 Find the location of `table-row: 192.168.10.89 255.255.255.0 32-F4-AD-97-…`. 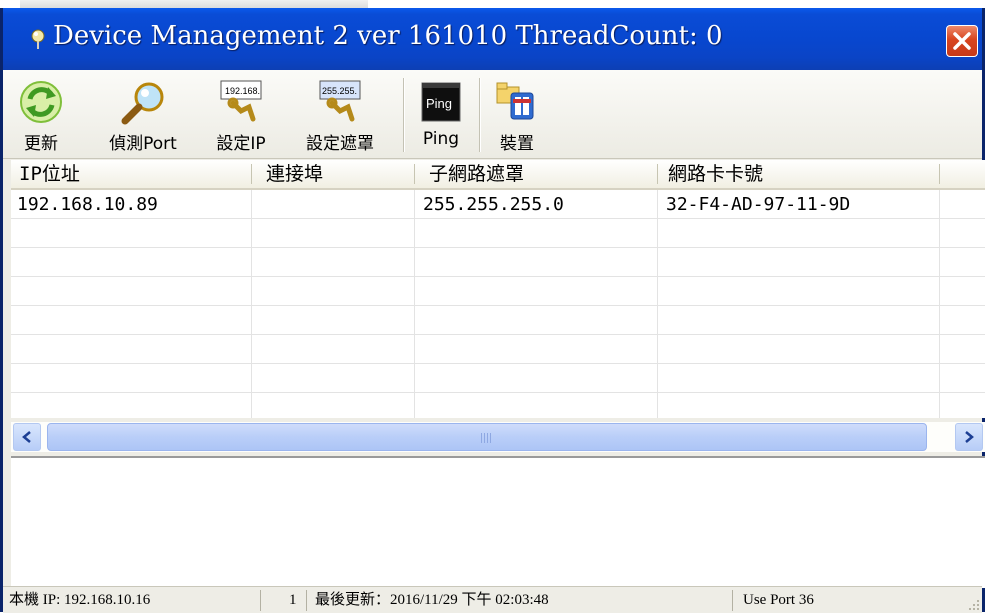

table-row: 192.168.10.89 255.255.255.0 32-F4-AD-97-… is located at coordinates (498, 204).